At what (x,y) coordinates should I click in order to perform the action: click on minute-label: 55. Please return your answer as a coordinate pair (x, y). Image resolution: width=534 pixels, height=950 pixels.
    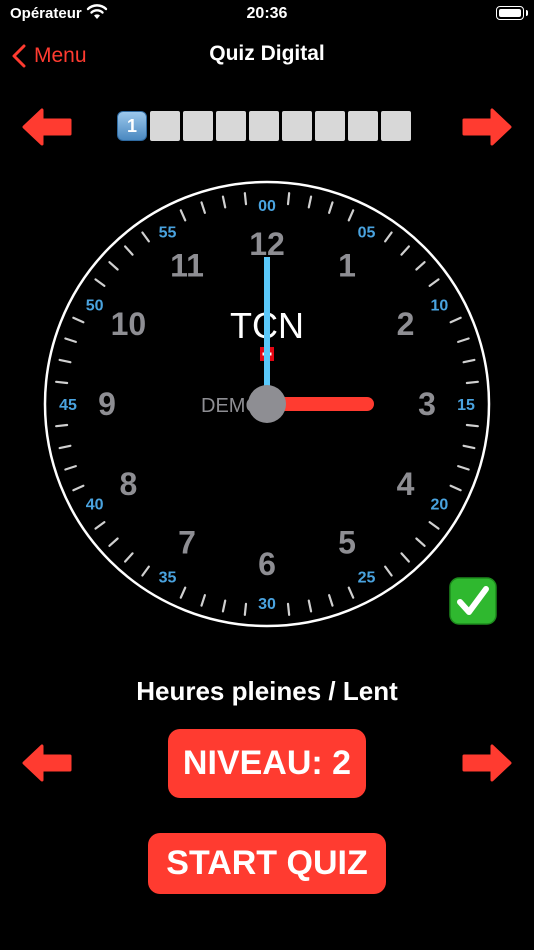
    Looking at the image, I should click on (168, 233).